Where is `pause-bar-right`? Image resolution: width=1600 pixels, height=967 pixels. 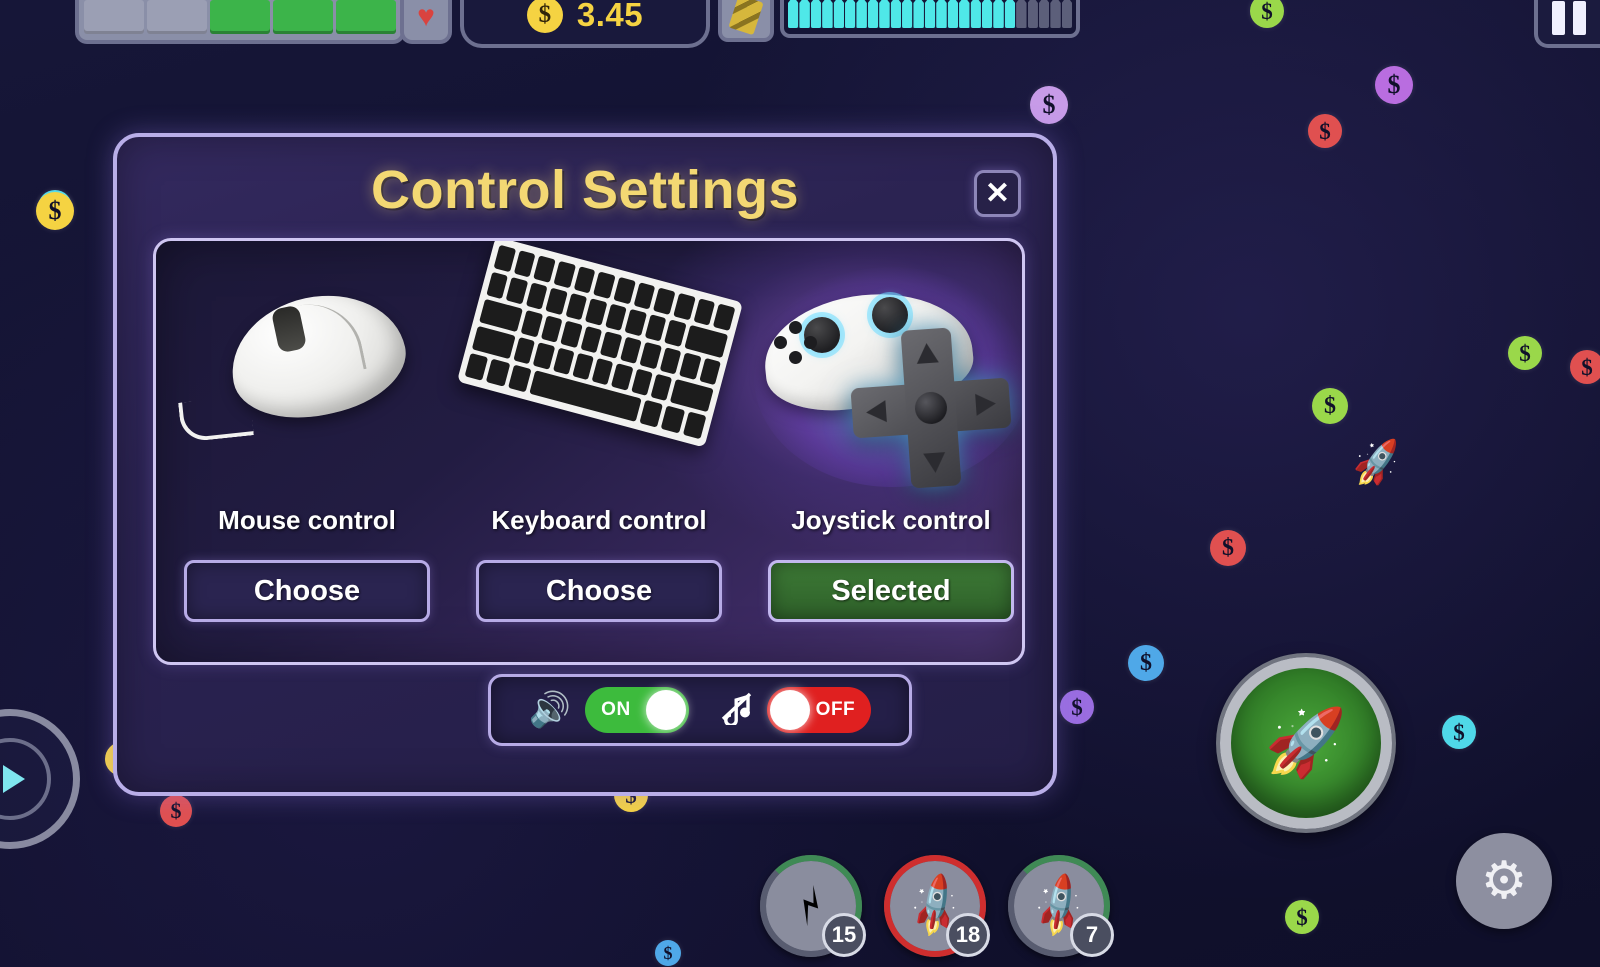
pause-bar-right is located at coordinates (1579, 18).